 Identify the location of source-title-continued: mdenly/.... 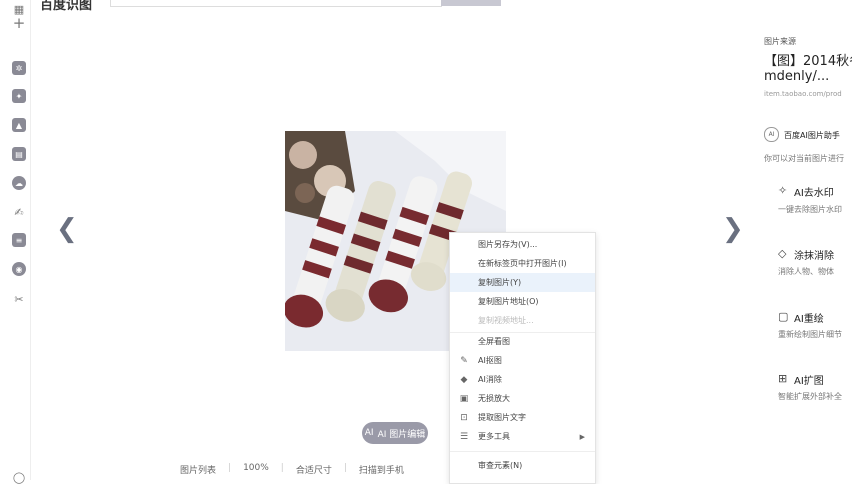
(796, 76).